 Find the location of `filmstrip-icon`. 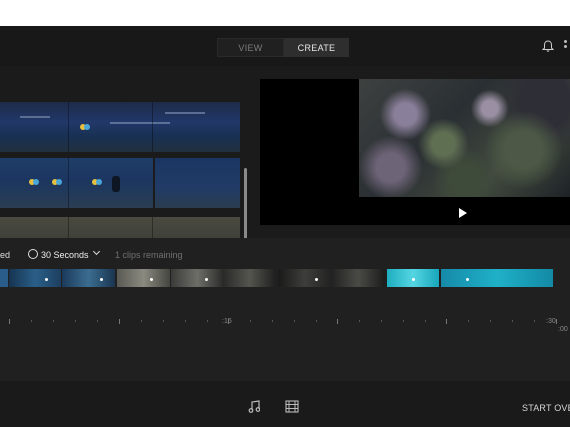

filmstrip-icon is located at coordinates (292, 406).